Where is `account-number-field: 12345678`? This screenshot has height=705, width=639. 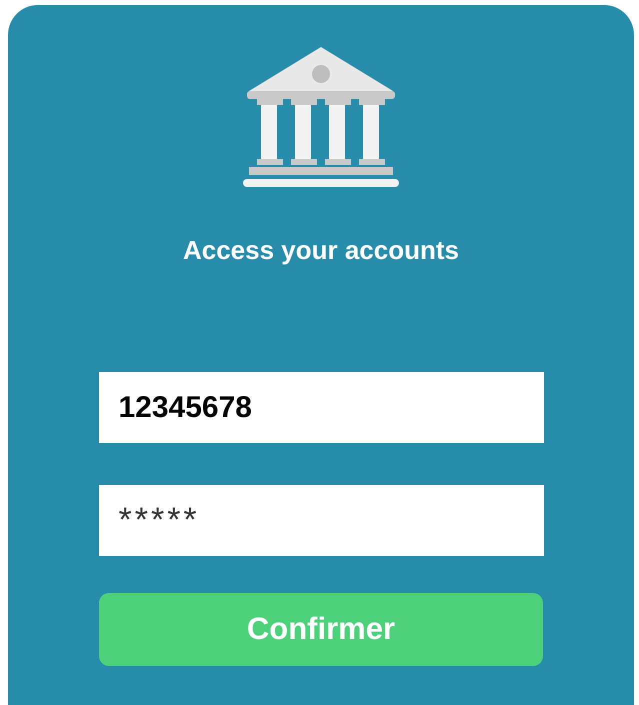
account-number-field: 12345678 is located at coordinates (321, 407).